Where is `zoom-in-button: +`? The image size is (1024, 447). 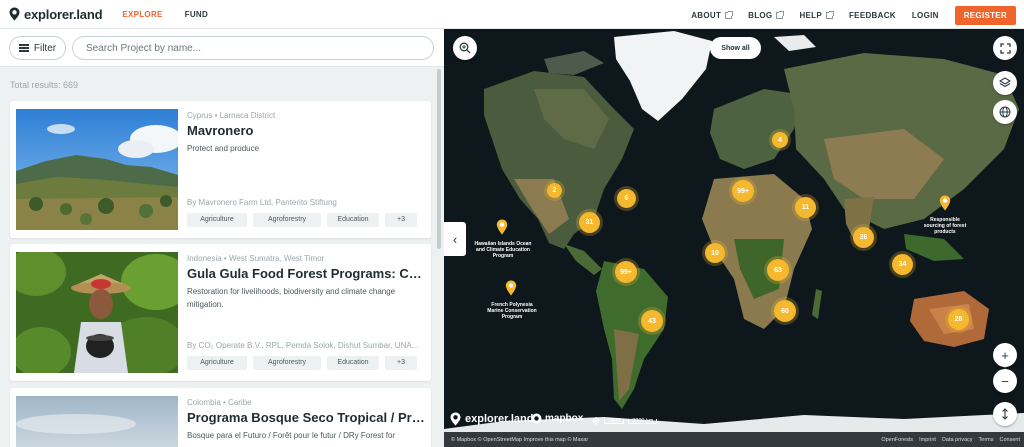
zoom-in-button: + is located at coordinates (1005, 355).